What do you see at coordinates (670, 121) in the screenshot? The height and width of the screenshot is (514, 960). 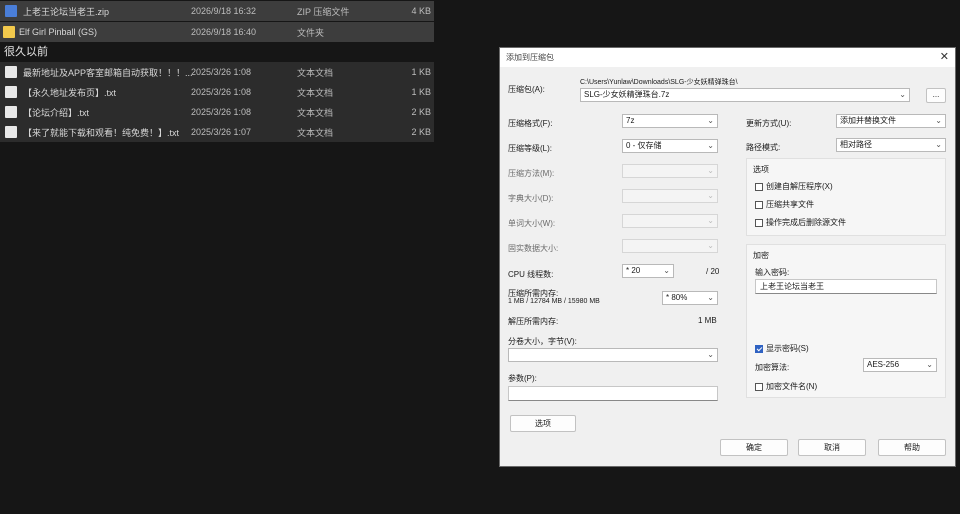 I see `format-combo: 7z ⌄` at bounding box center [670, 121].